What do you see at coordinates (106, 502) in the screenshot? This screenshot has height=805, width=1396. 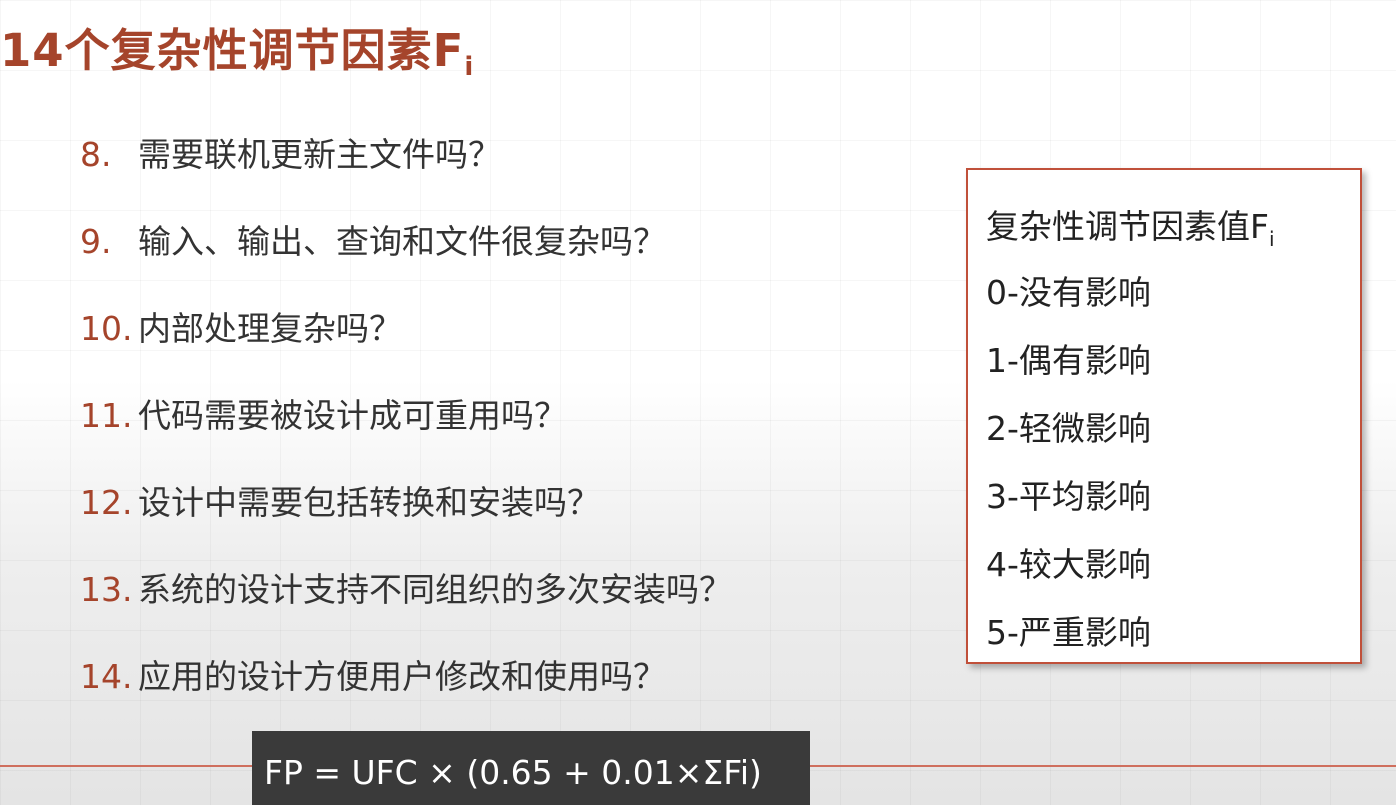 I see `question-number: 12.` at bounding box center [106, 502].